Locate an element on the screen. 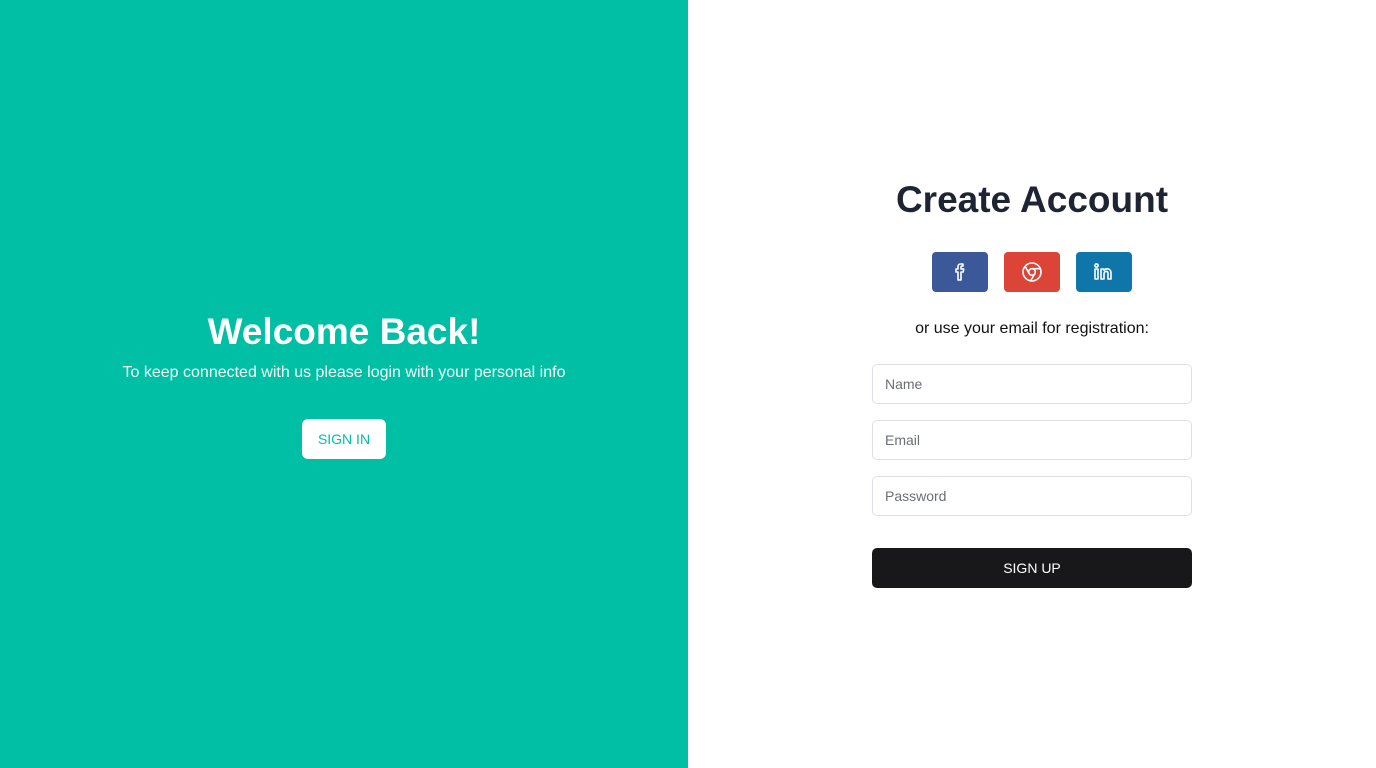 The width and height of the screenshot is (1376, 768). facebook-button is located at coordinates (960, 272).